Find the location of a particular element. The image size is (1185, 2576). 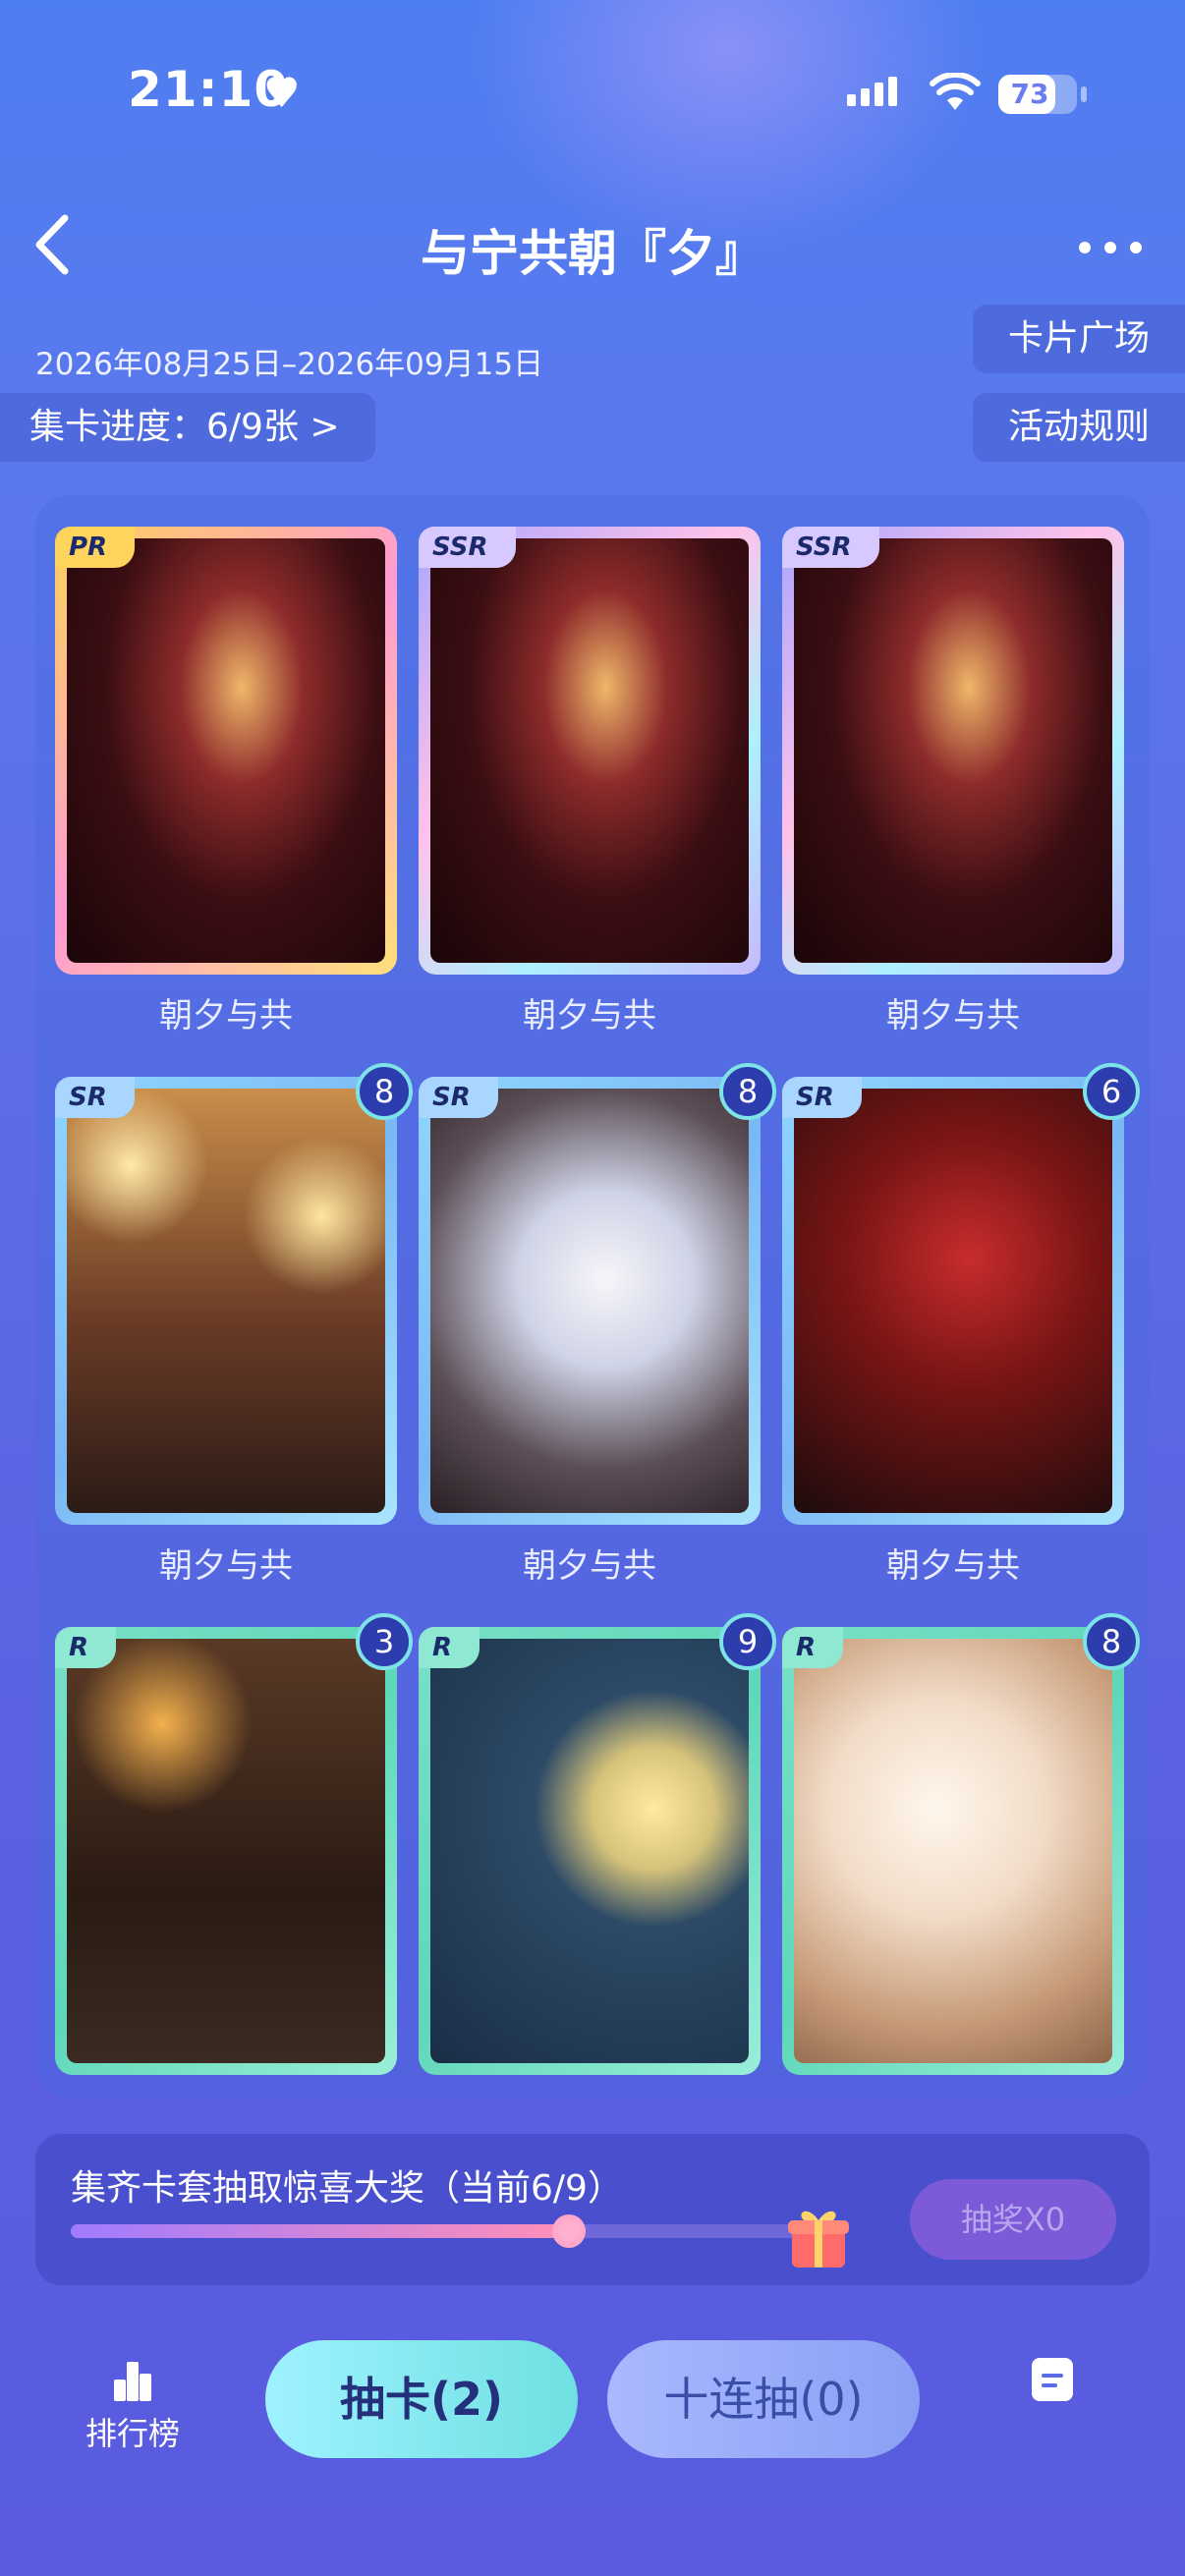

collect-reward-text: 集齐卡套抽取惊喜大奖（当前6/9） is located at coordinates (347, 2188).